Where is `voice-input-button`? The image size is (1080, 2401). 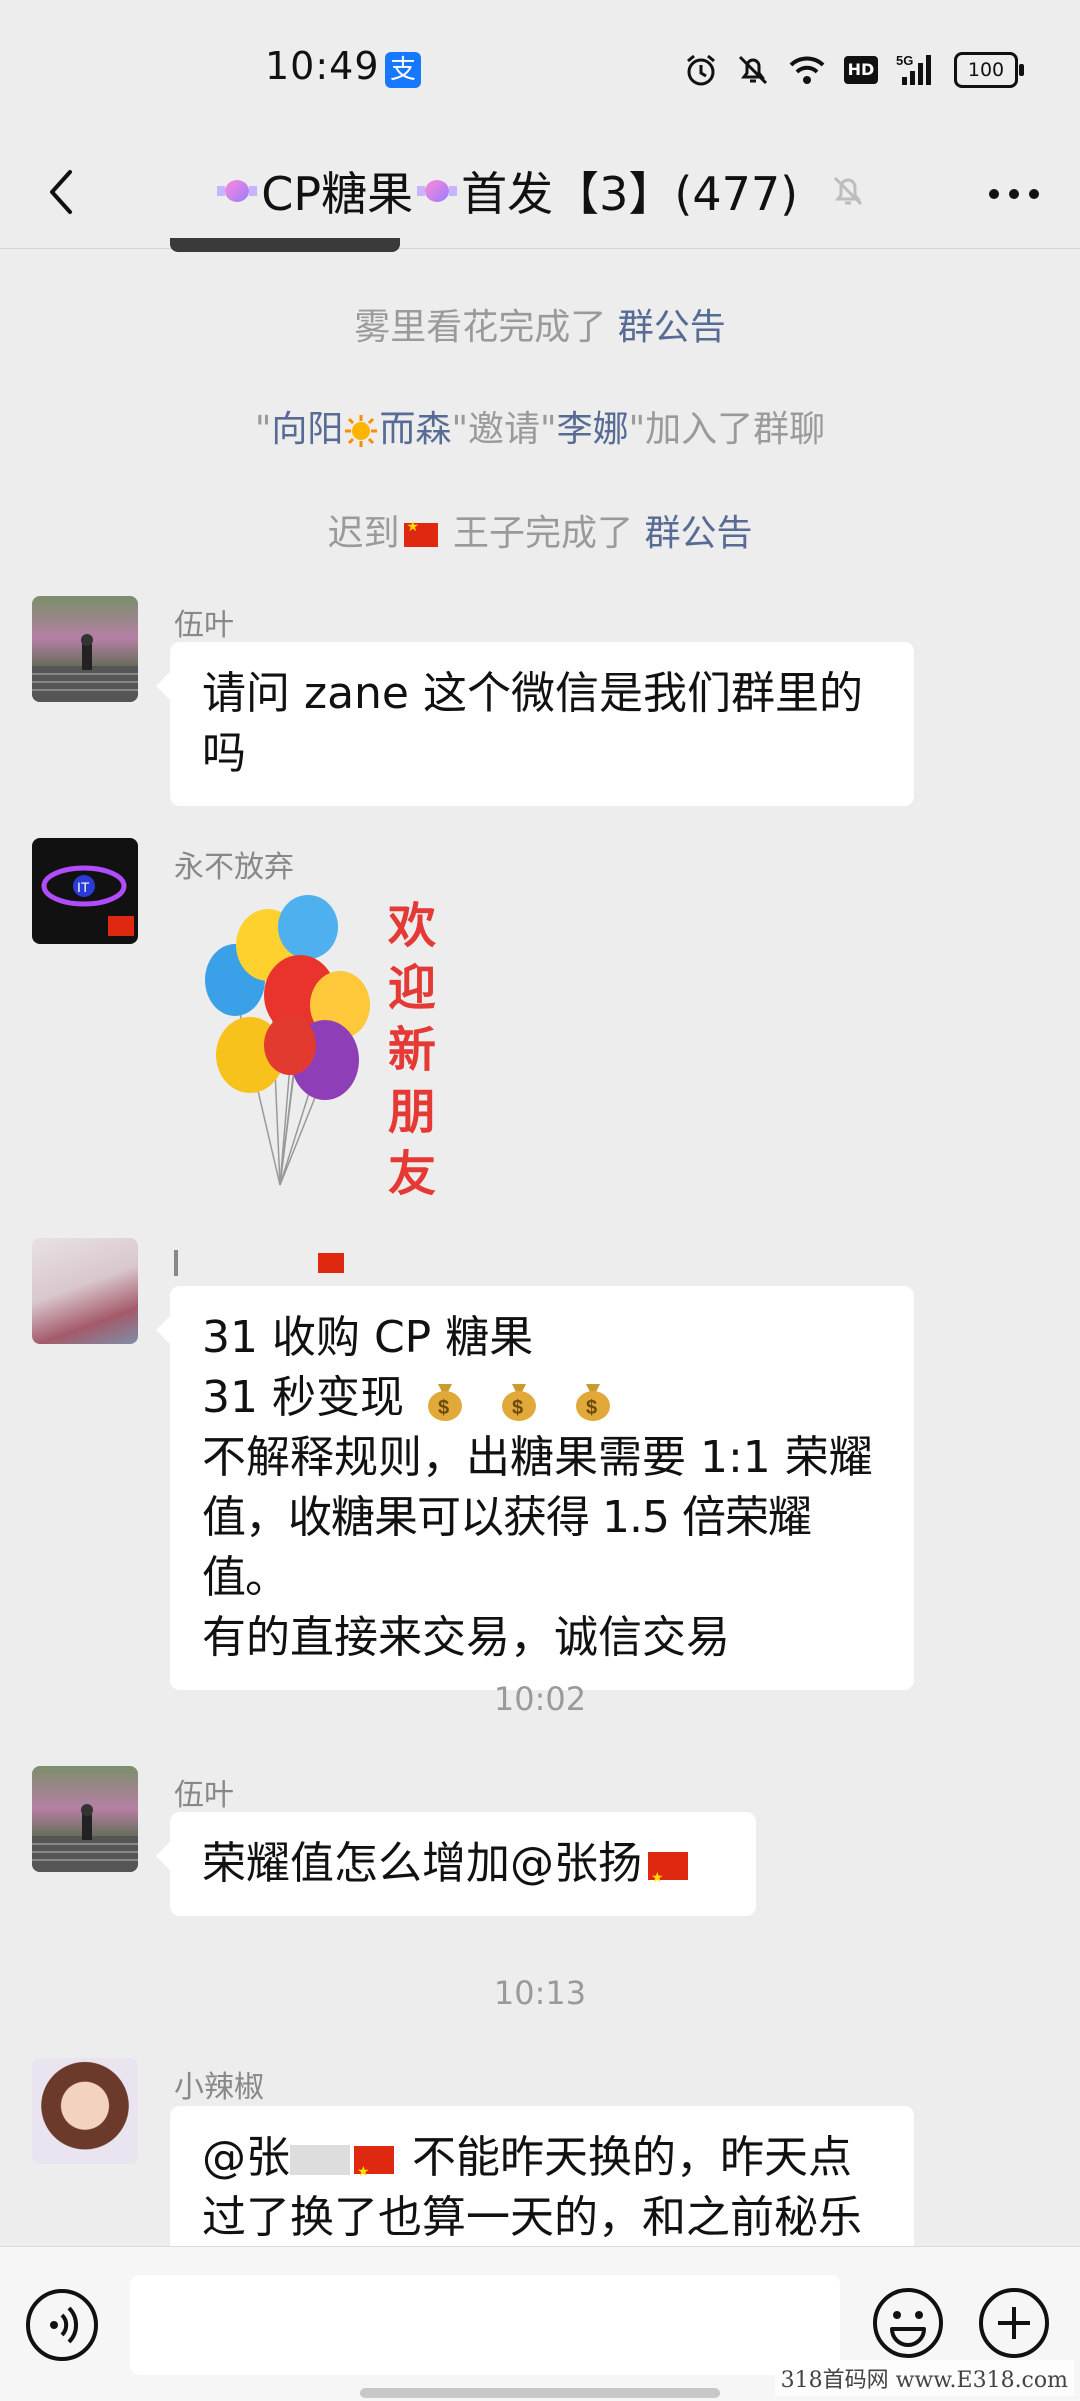 voice-input-button is located at coordinates (62, 2325).